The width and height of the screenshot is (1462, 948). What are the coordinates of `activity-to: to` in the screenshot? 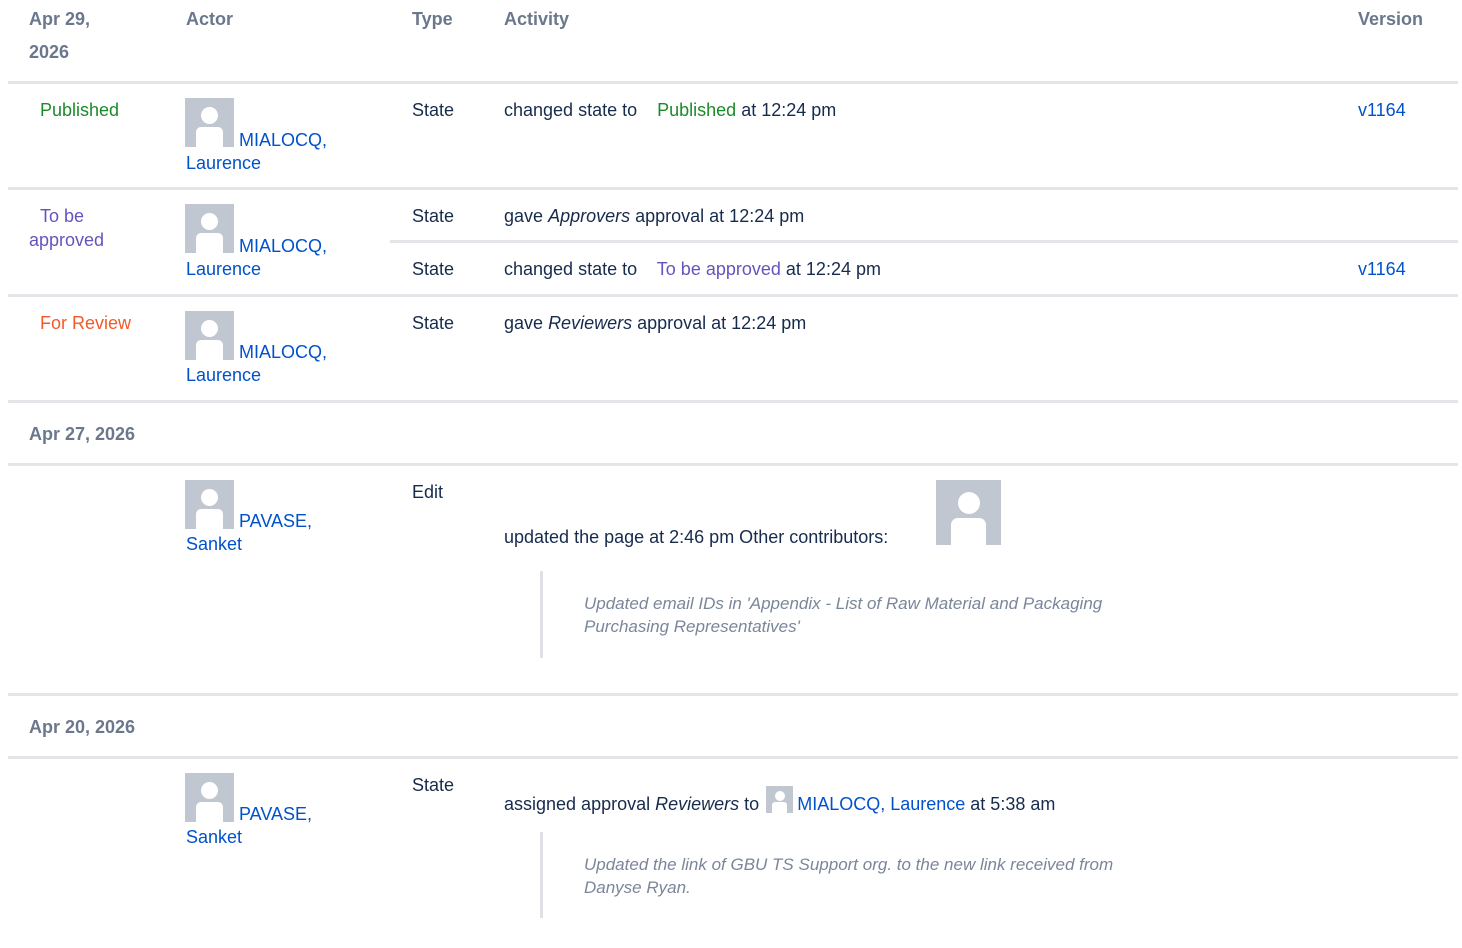 It's located at (752, 804).